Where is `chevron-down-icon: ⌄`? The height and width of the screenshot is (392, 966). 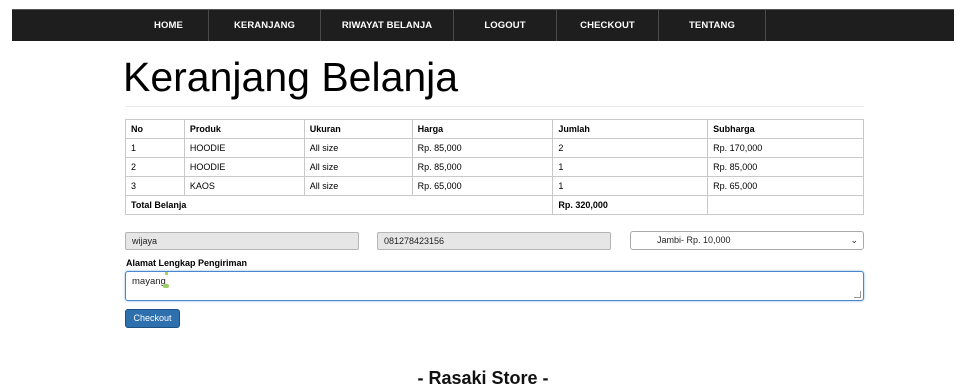
chevron-down-icon: ⌄ is located at coordinates (854, 240).